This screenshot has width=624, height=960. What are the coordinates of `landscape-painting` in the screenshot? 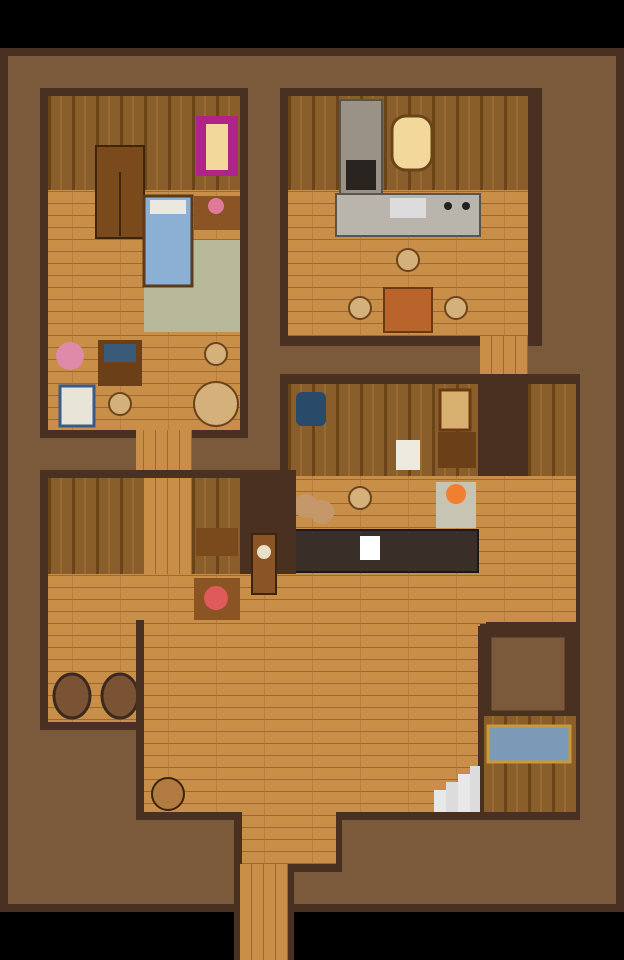 It's located at (529, 744).